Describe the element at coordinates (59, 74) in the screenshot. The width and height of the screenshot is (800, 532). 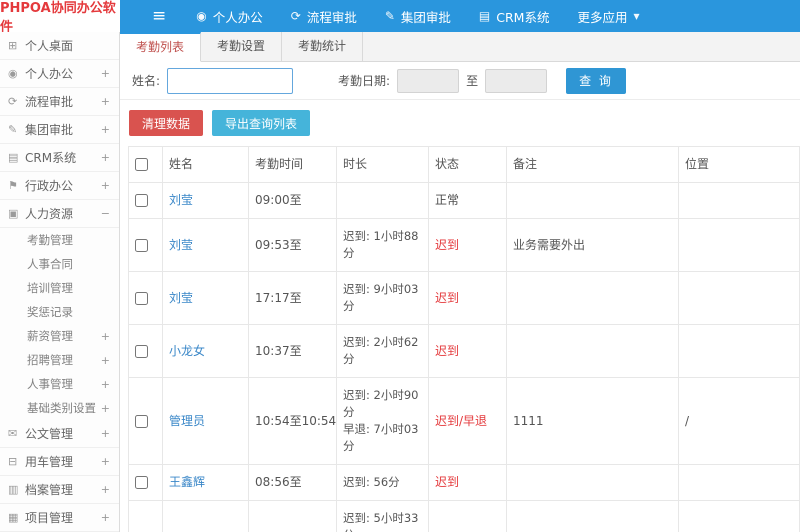
I see `sidebar-item-personal-office: ◉ 个人办公 +` at that location.